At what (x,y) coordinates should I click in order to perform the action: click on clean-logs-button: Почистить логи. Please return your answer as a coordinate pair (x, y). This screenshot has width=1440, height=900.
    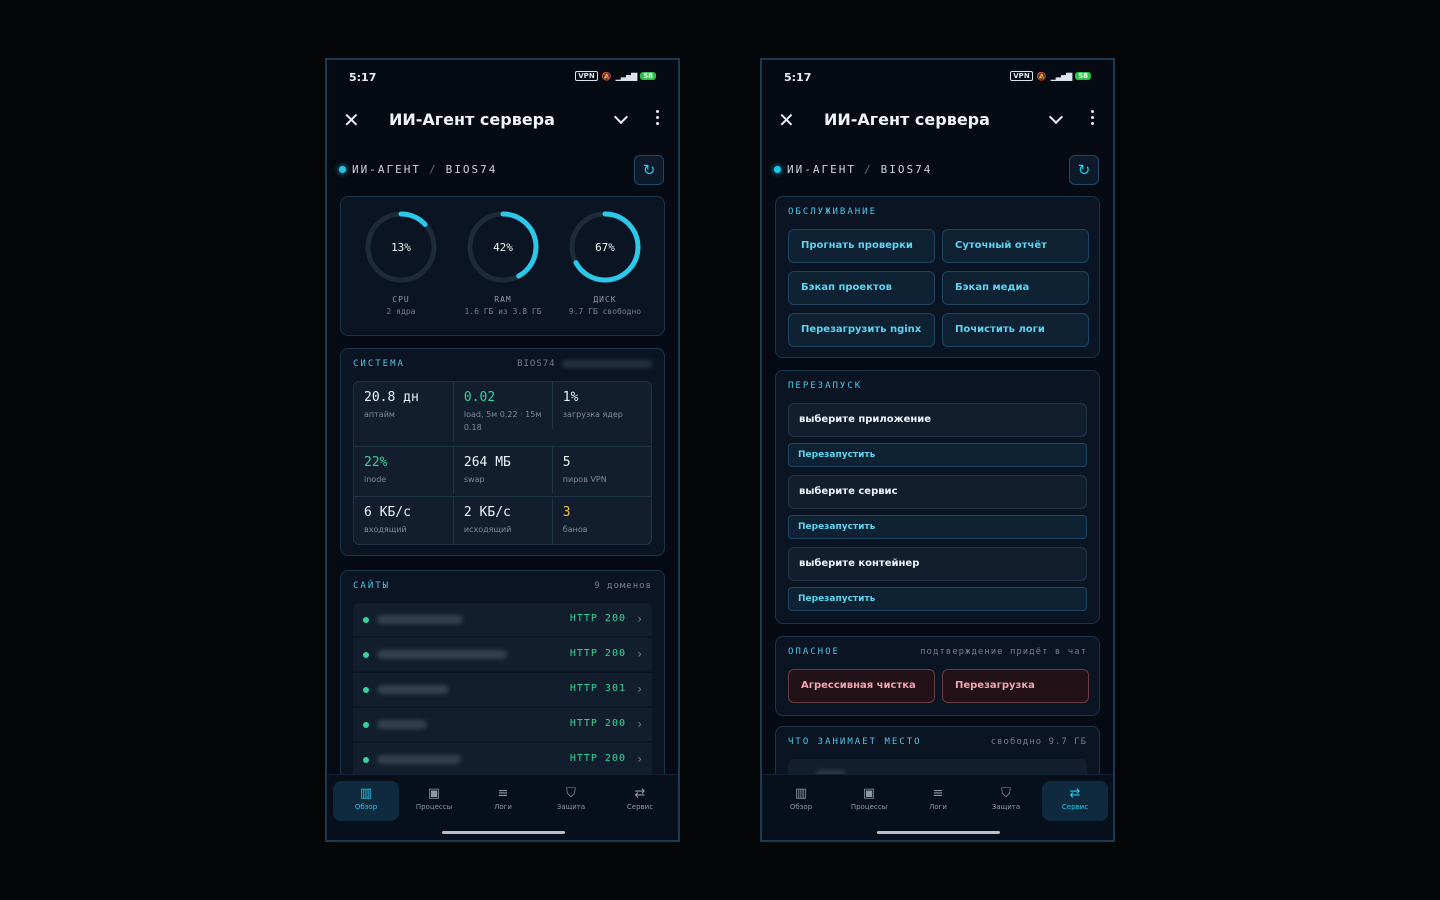
    Looking at the image, I should click on (1015, 330).